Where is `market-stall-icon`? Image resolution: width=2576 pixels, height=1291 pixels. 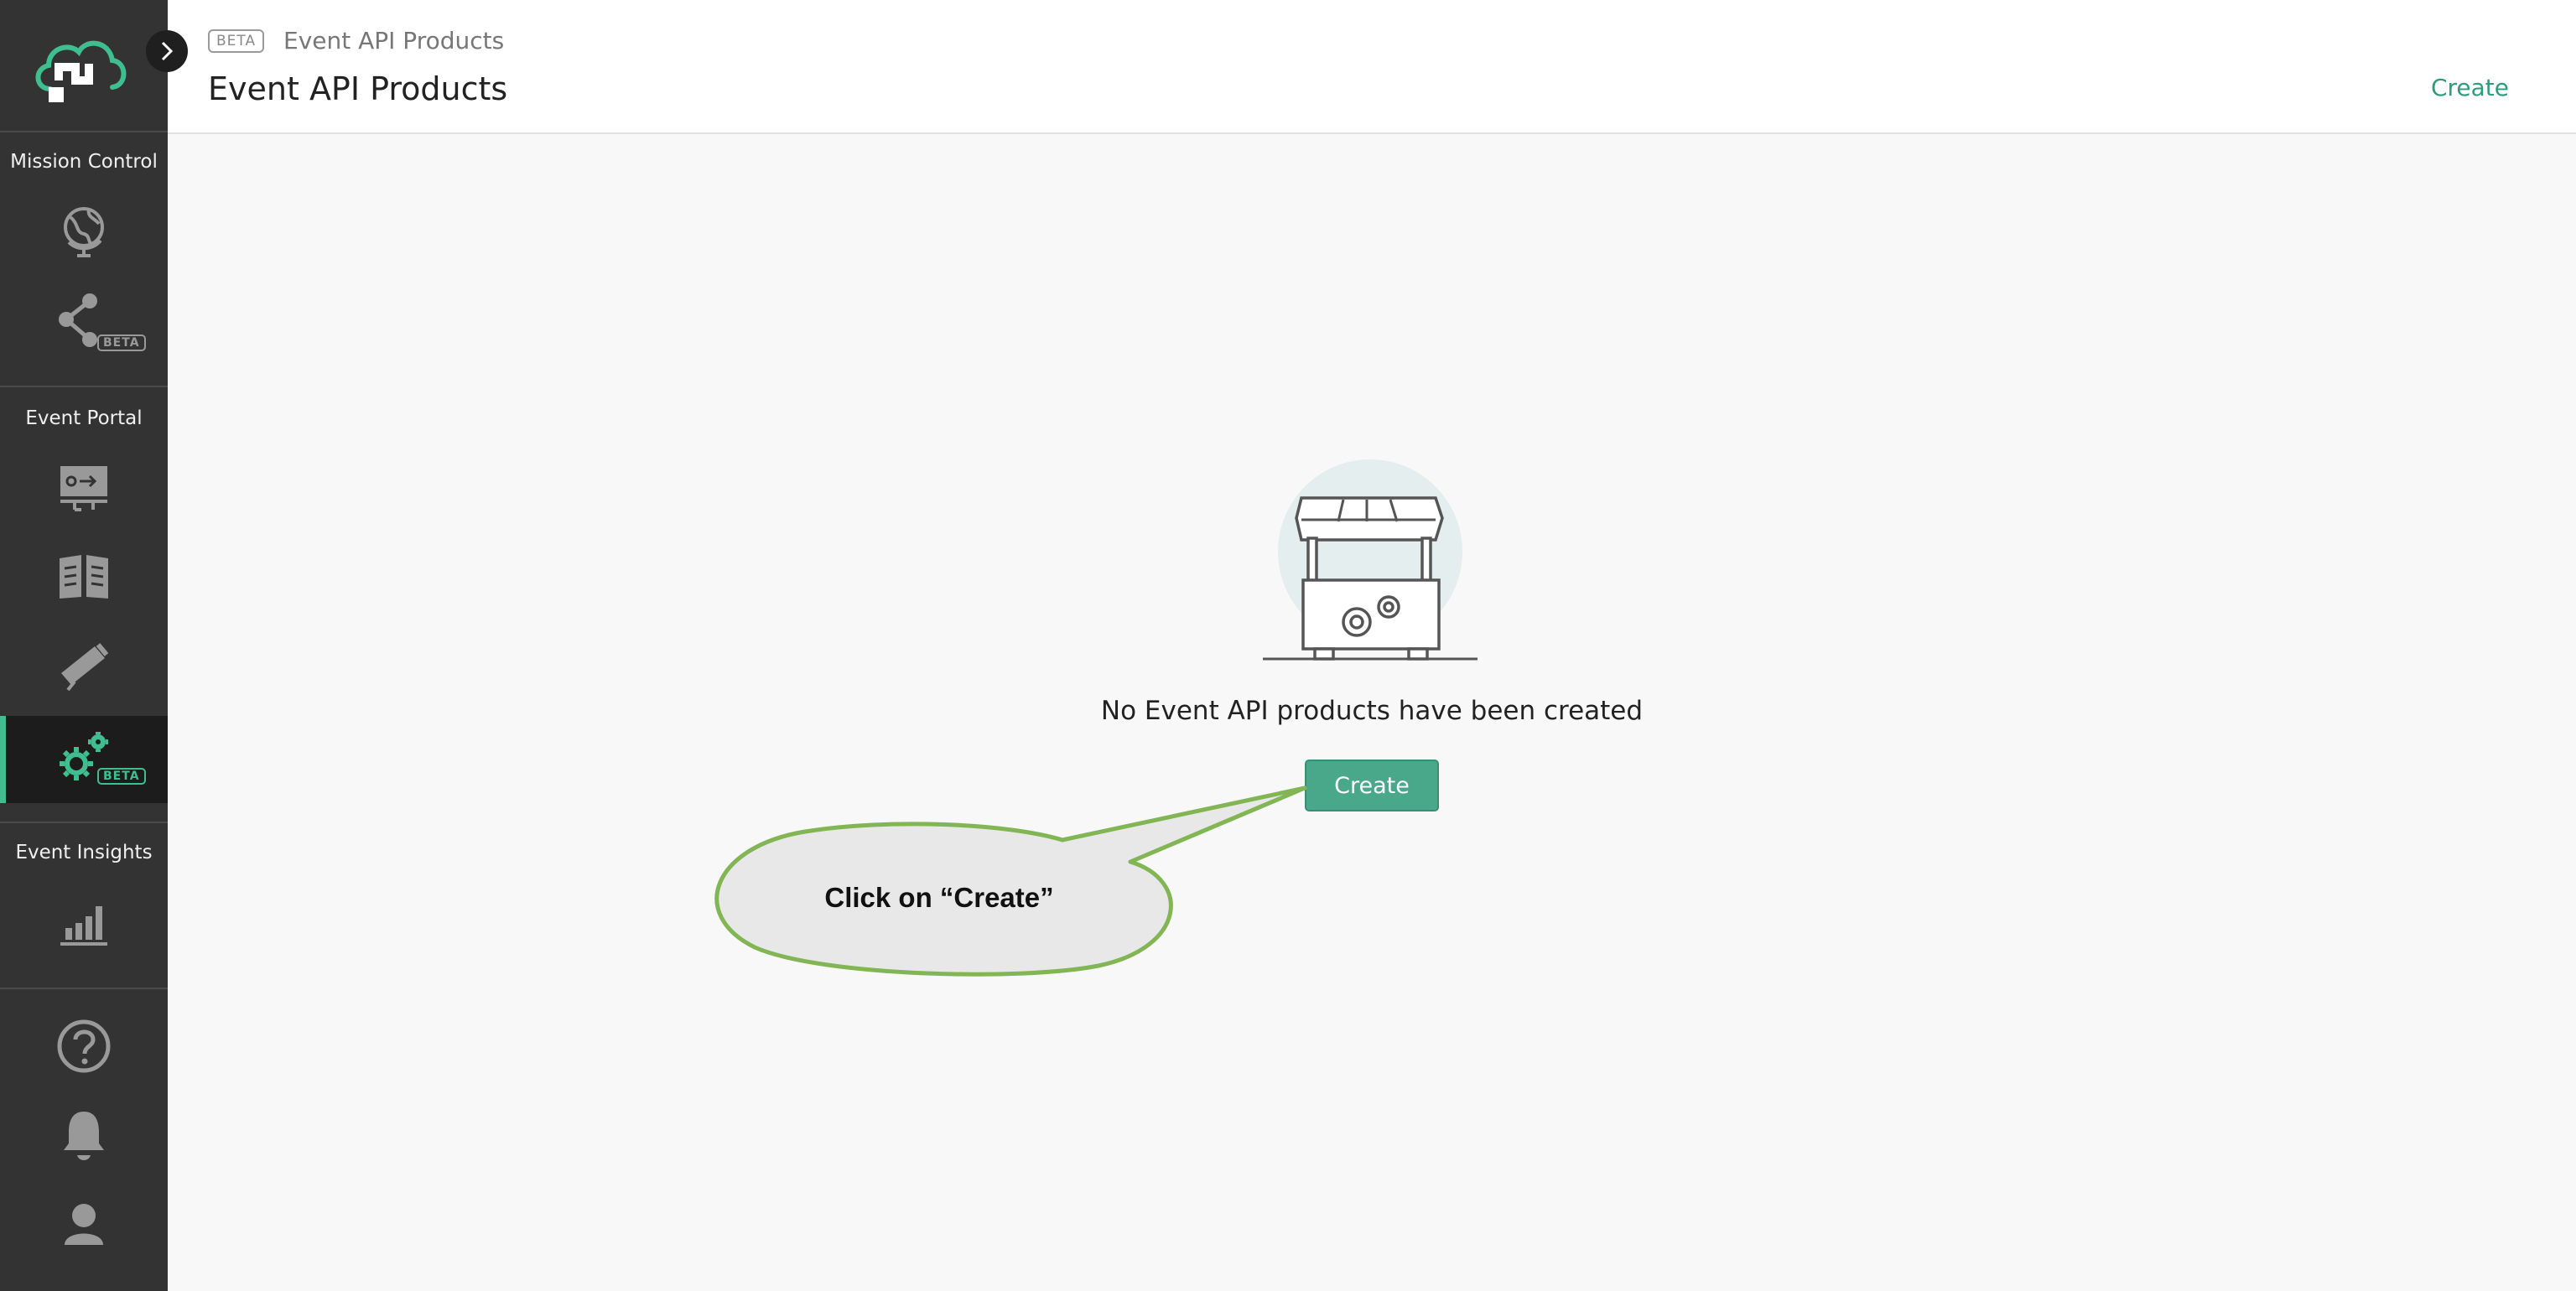
market-stall-icon is located at coordinates (1370, 560).